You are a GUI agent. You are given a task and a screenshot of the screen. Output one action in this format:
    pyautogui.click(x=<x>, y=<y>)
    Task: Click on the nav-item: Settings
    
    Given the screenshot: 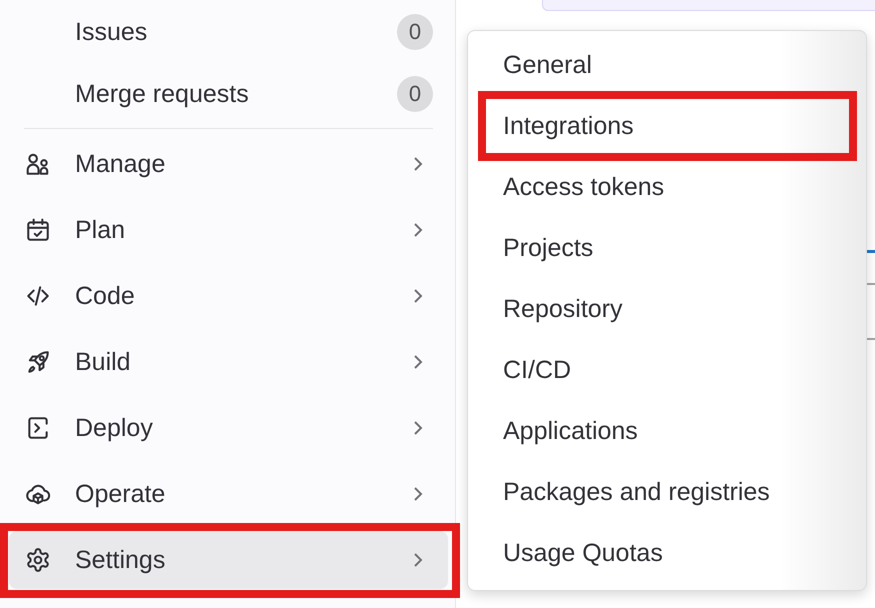 What is the action you would take?
    pyautogui.click(x=228, y=560)
    